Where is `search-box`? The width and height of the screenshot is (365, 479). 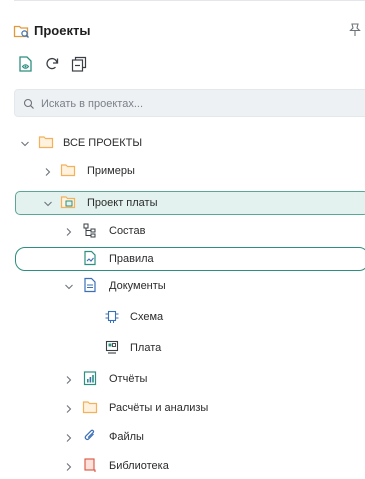
search-box is located at coordinates (189, 103).